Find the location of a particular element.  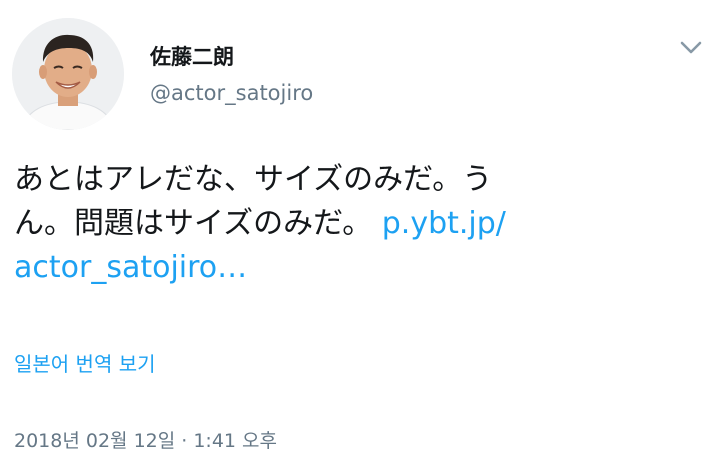

tweet-link-part1: p.ybt.jp/ is located at coordinates (444, 223).